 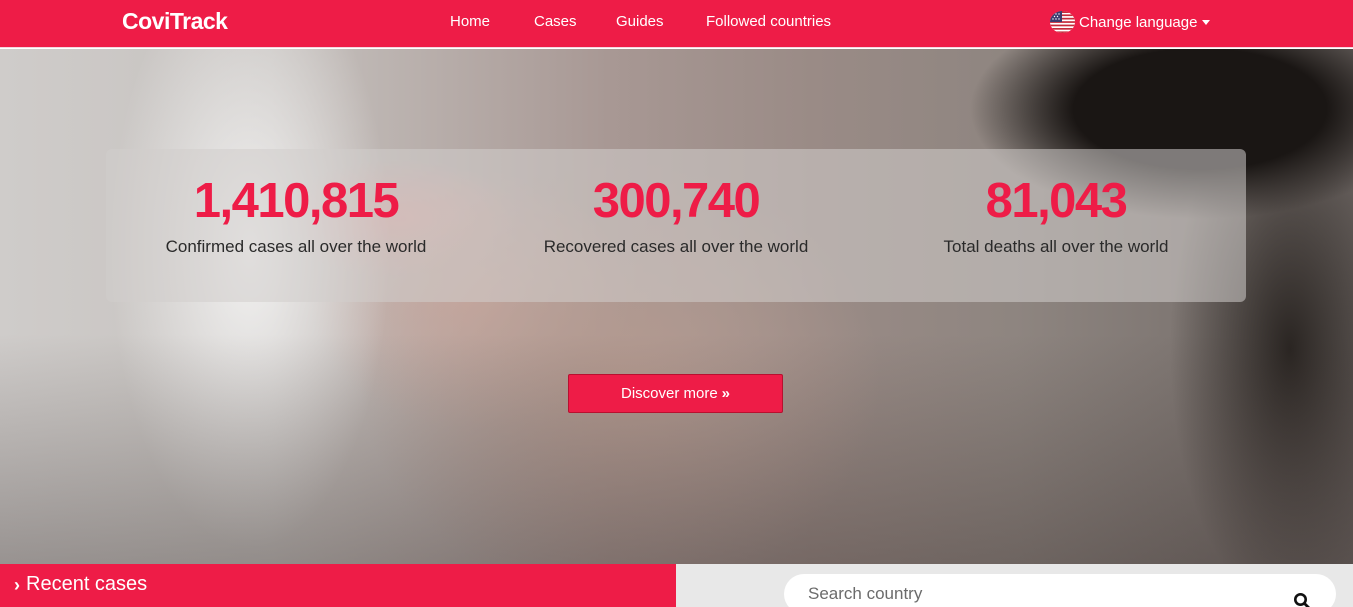 I want to click on stat-deaths: 81,043 Total deaths all over the world, so click(x=1056, y=203).